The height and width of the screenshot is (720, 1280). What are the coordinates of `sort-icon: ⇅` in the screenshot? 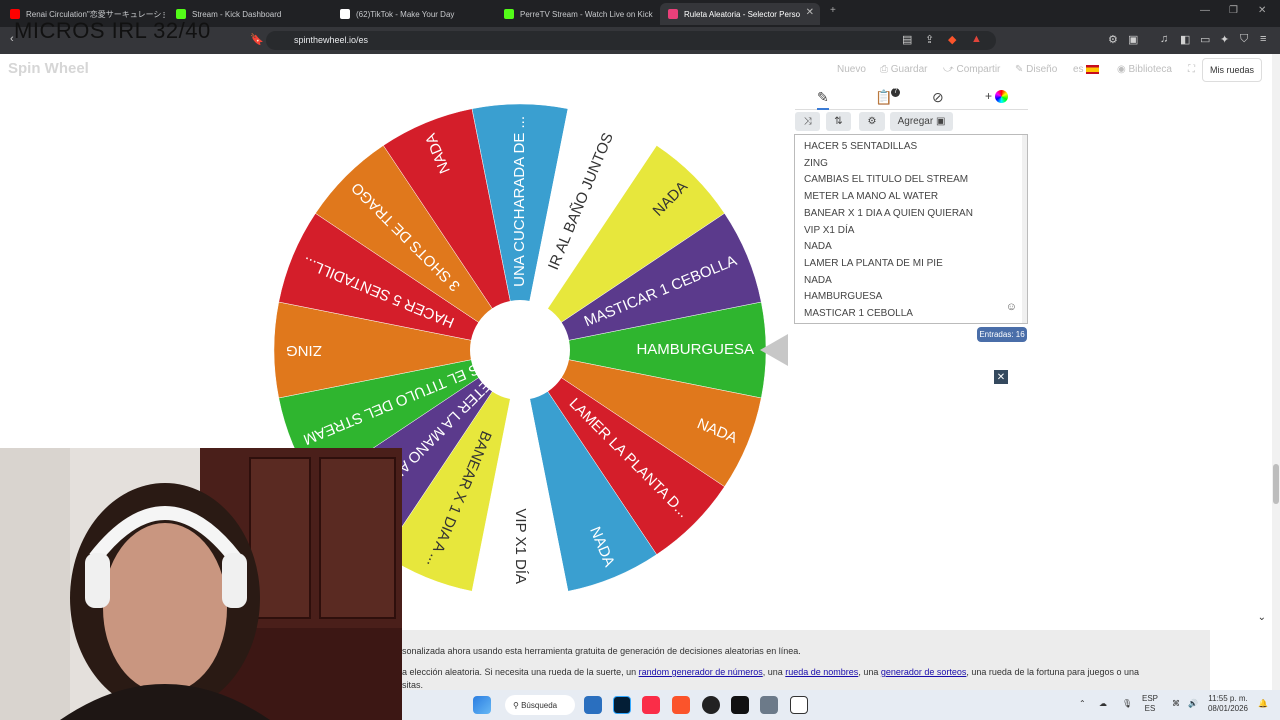 It's located at (838, 121).